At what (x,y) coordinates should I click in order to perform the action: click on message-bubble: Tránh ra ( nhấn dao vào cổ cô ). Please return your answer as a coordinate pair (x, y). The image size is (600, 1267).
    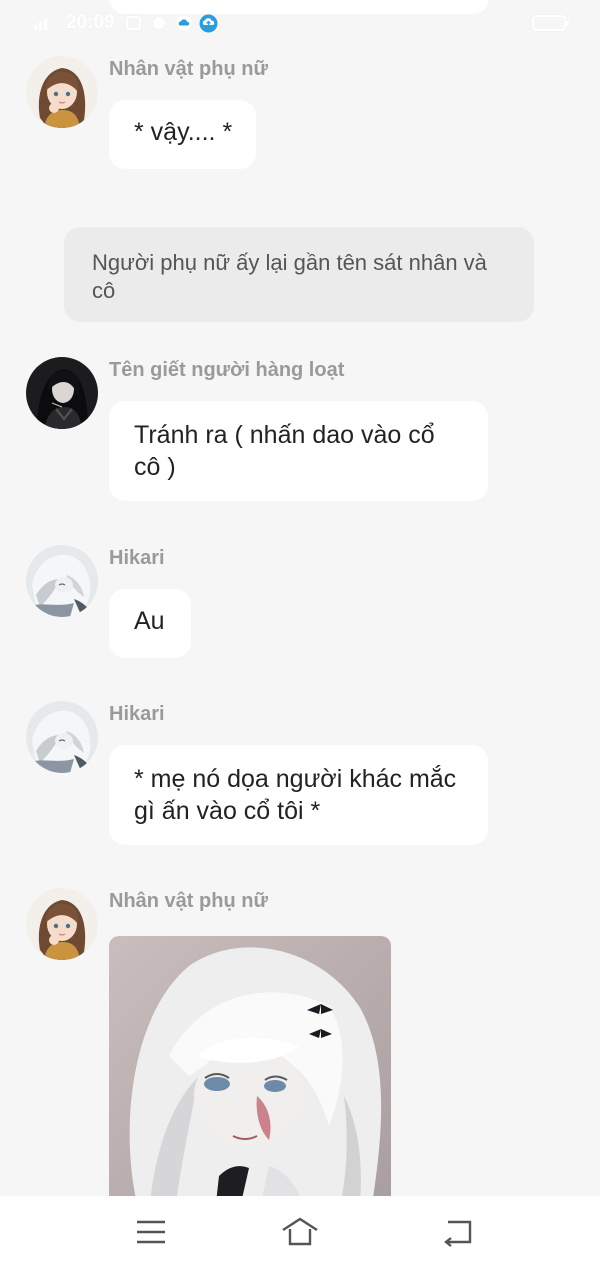
    Looking at the image, I should click on (298, 451).